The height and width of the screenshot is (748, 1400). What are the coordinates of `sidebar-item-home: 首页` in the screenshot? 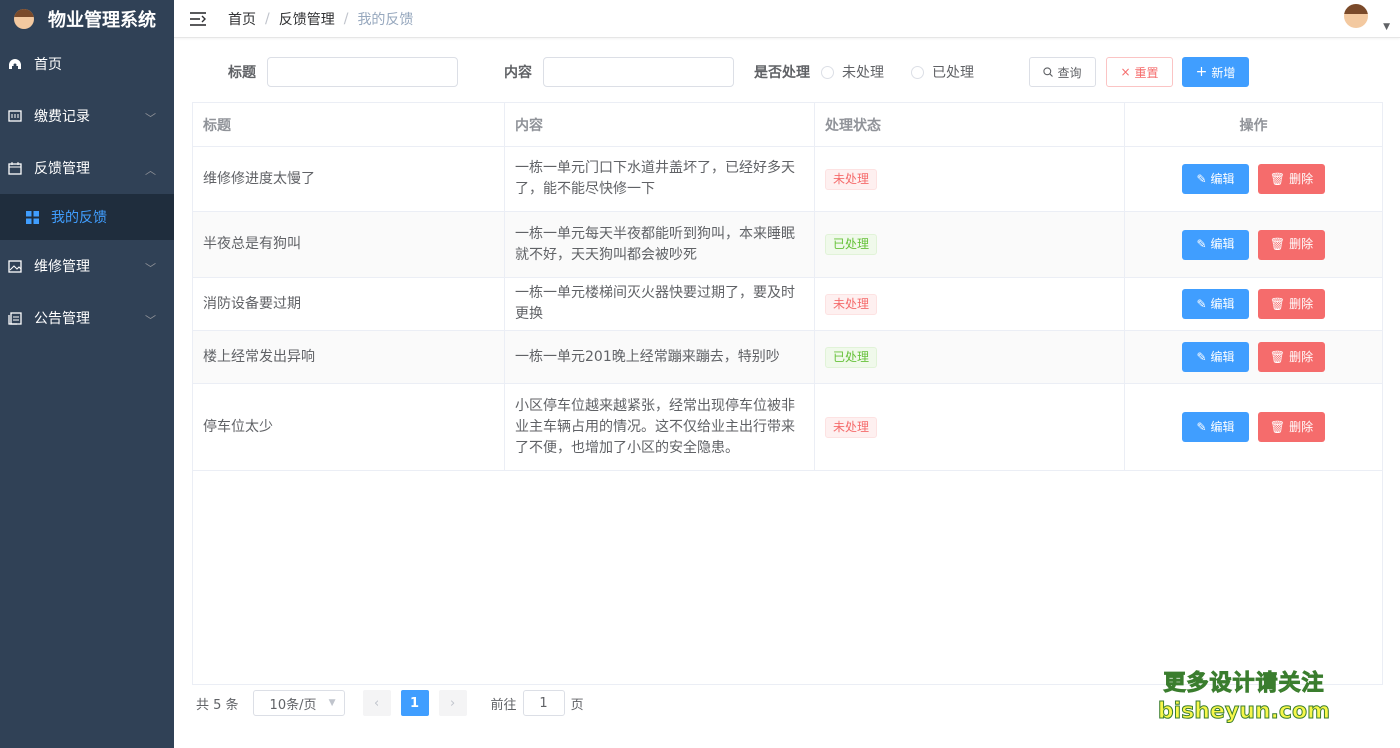 It's located at (87, 64).